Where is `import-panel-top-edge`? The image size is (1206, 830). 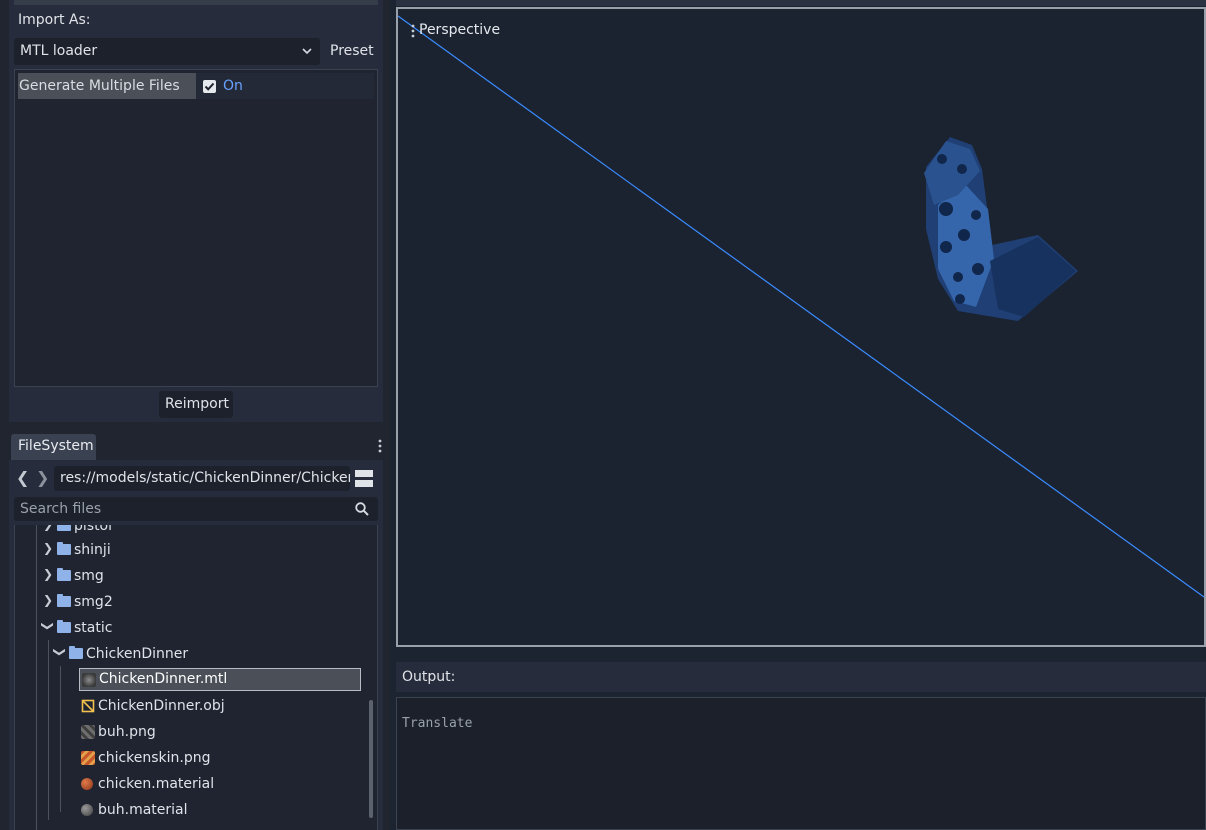
import-panel-top-edge is located at coordinates (196, 2).